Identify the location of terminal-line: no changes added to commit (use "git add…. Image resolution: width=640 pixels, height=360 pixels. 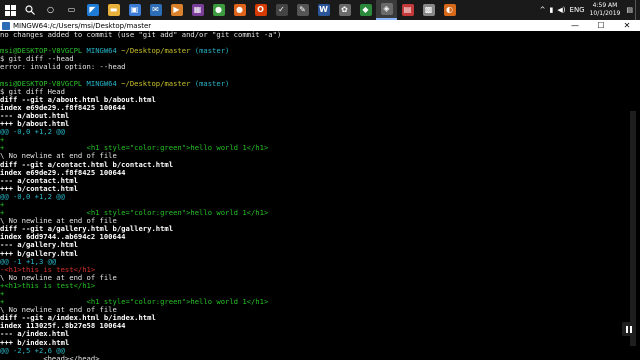
(313, 35).